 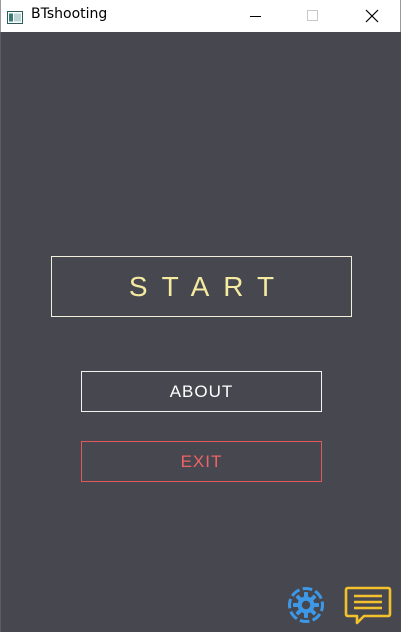 I want to click on chat-message-icon, so click(x=368, y=605).